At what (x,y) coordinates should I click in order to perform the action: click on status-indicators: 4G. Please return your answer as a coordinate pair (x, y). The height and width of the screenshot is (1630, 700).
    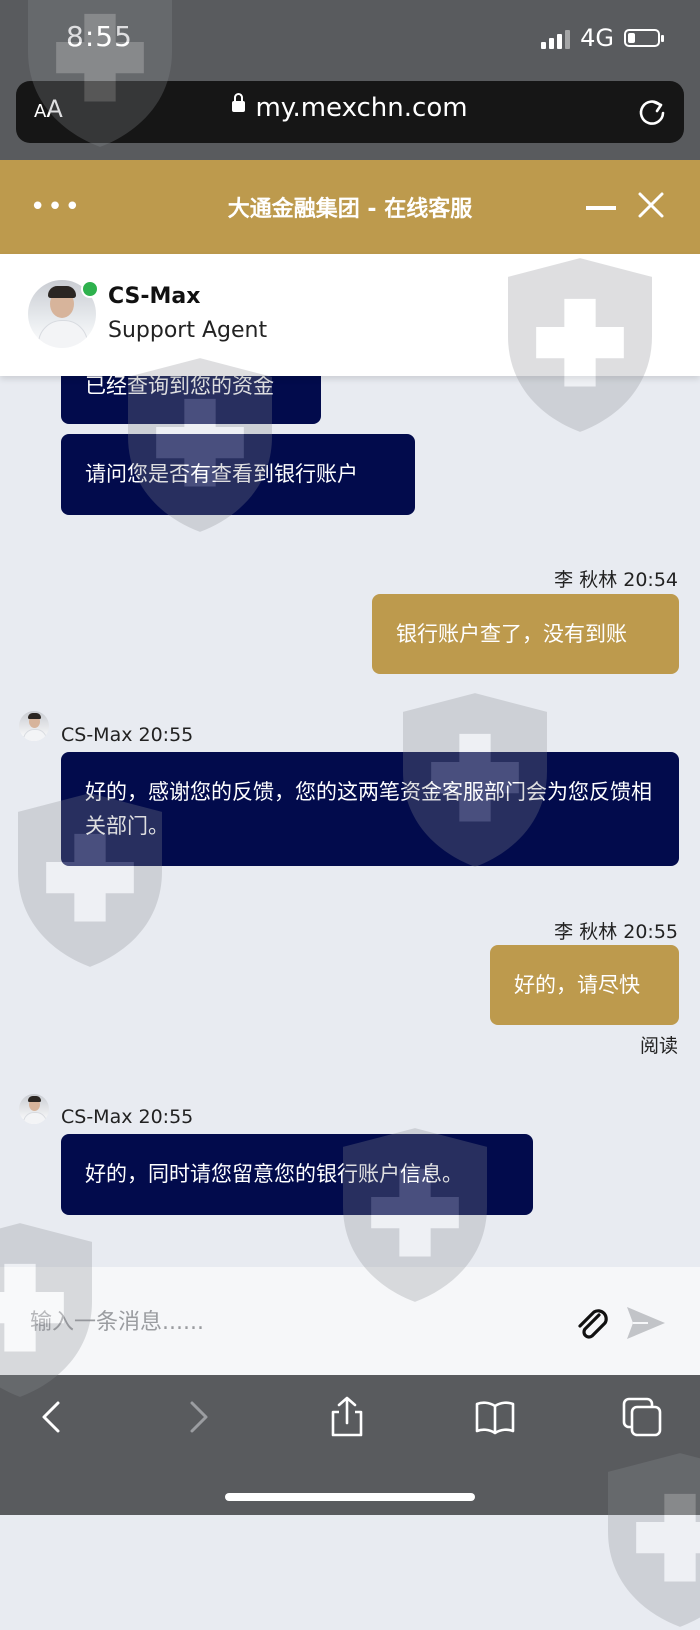
    Looking at the image, I should click on (602, 38).